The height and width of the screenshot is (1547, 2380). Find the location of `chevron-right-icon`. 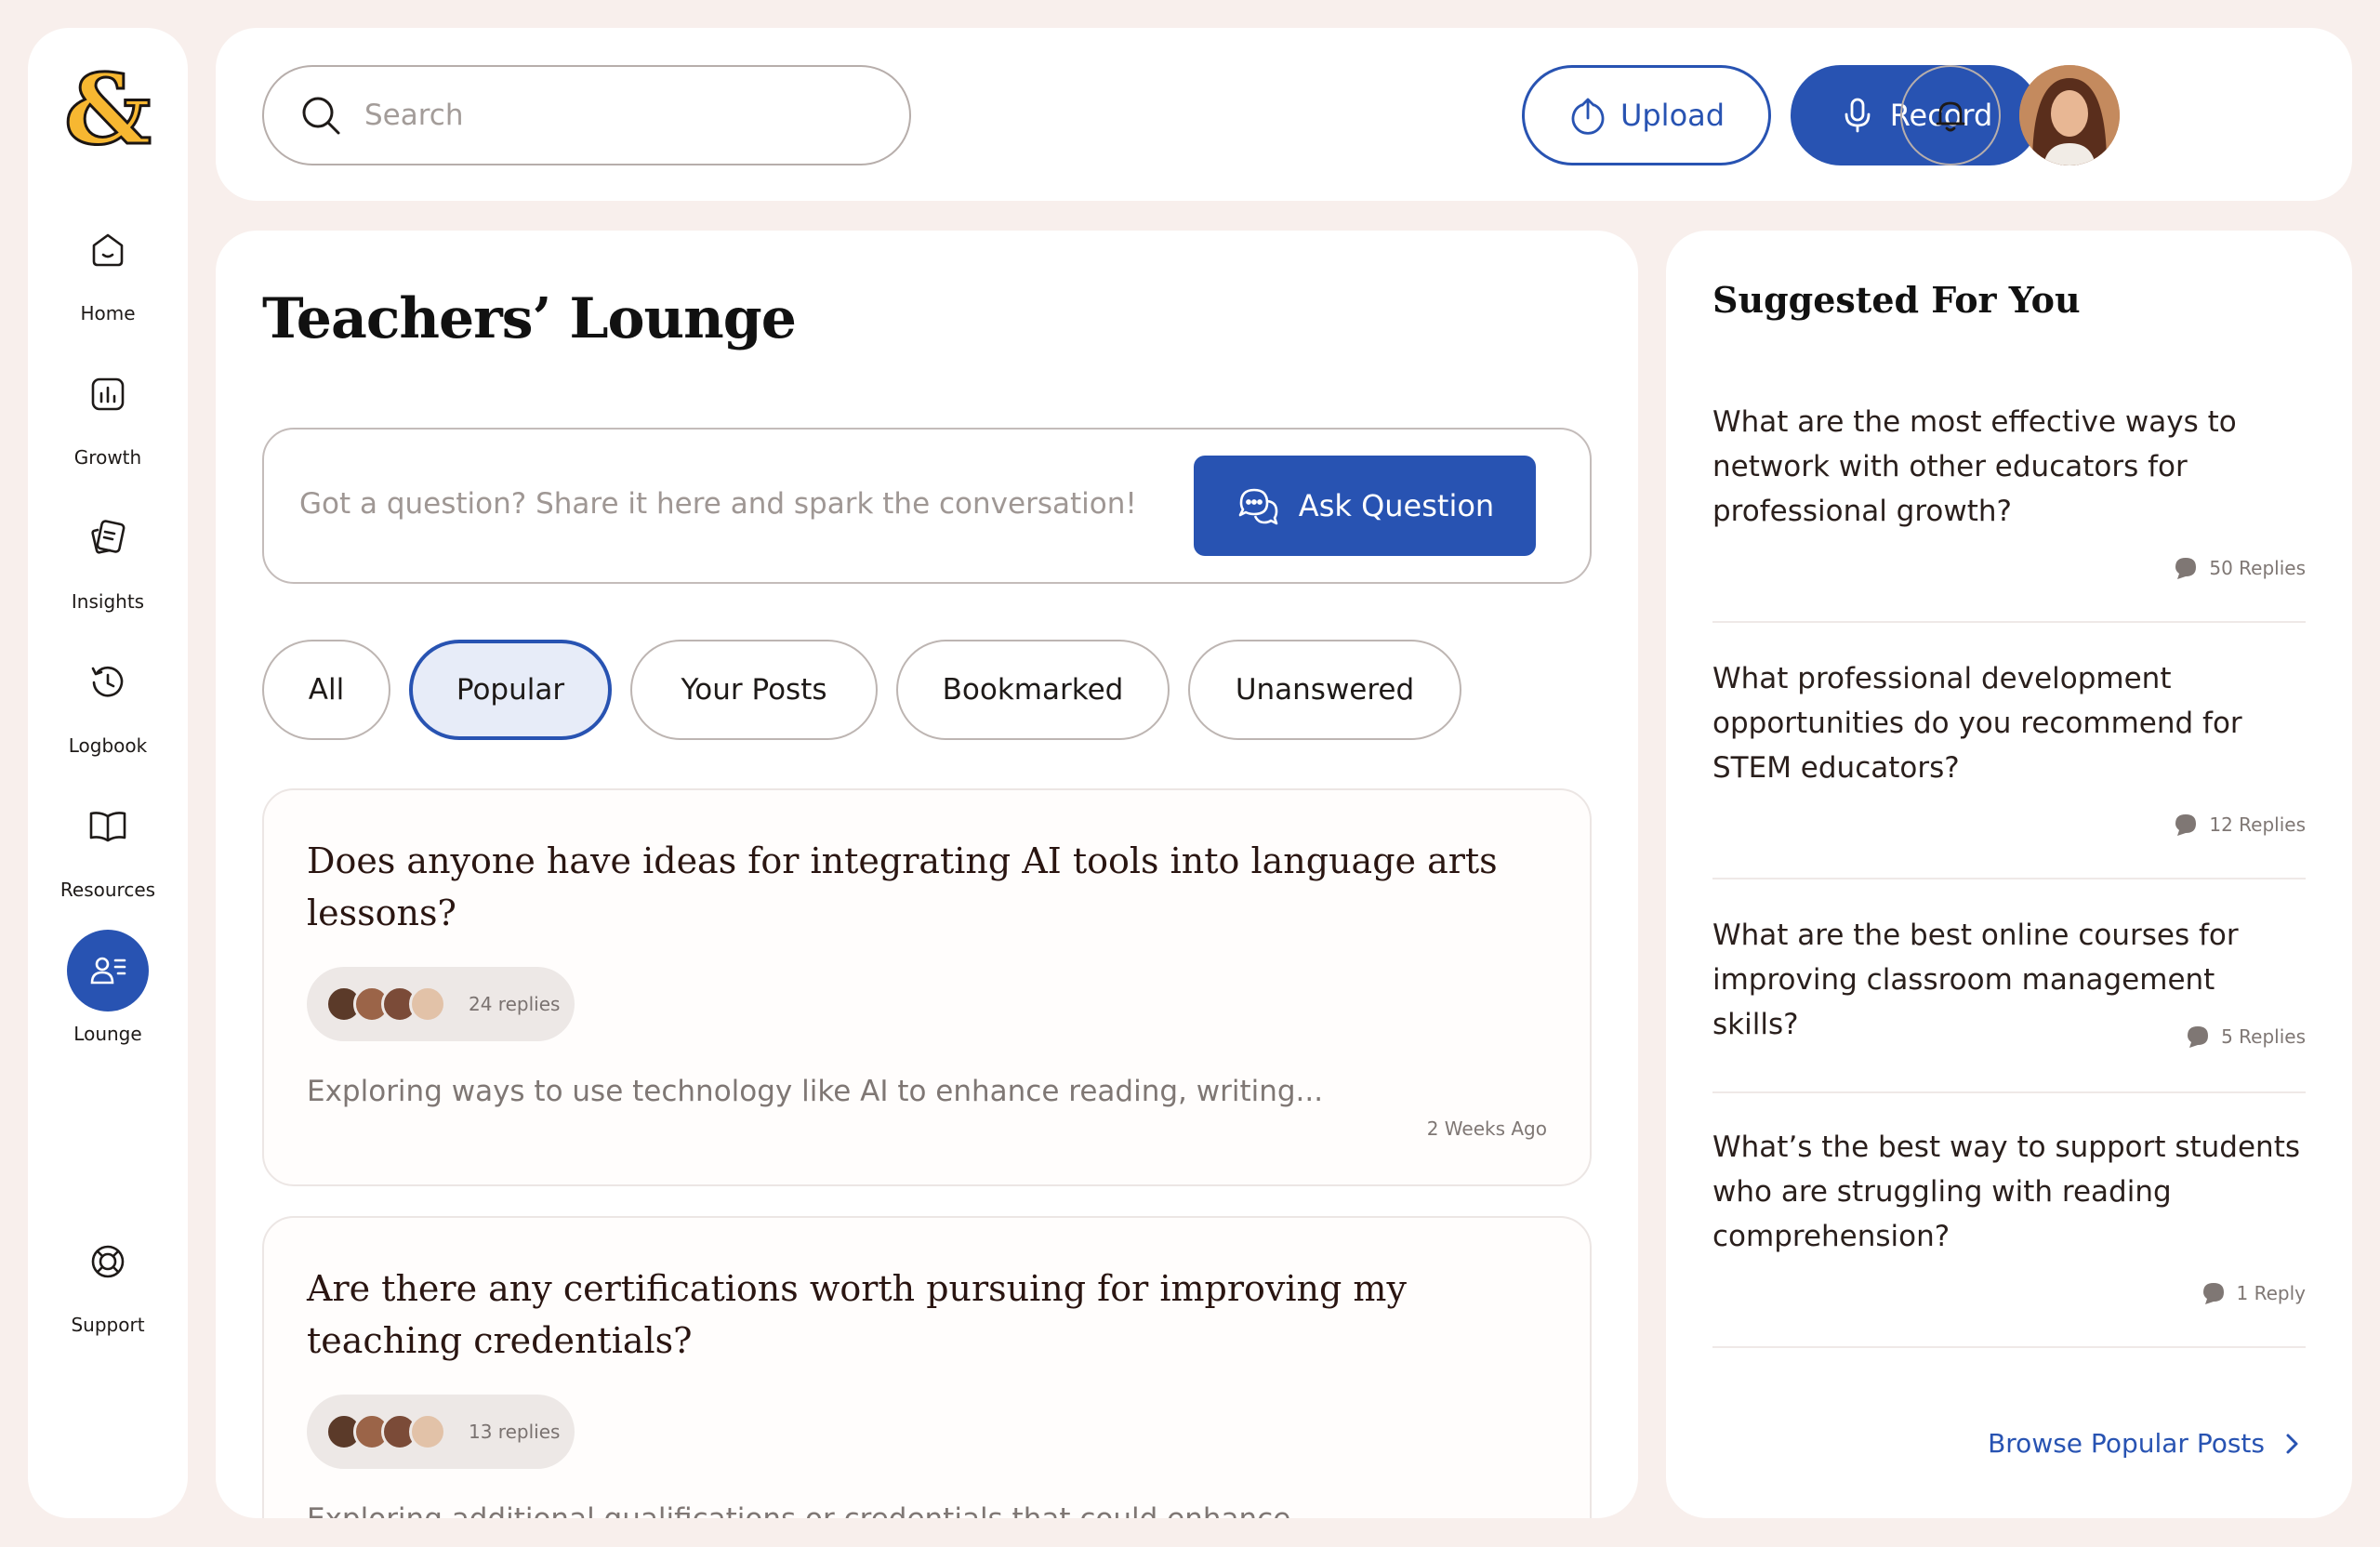

chevron-right-icon is located at coordinates (2292, 1443).